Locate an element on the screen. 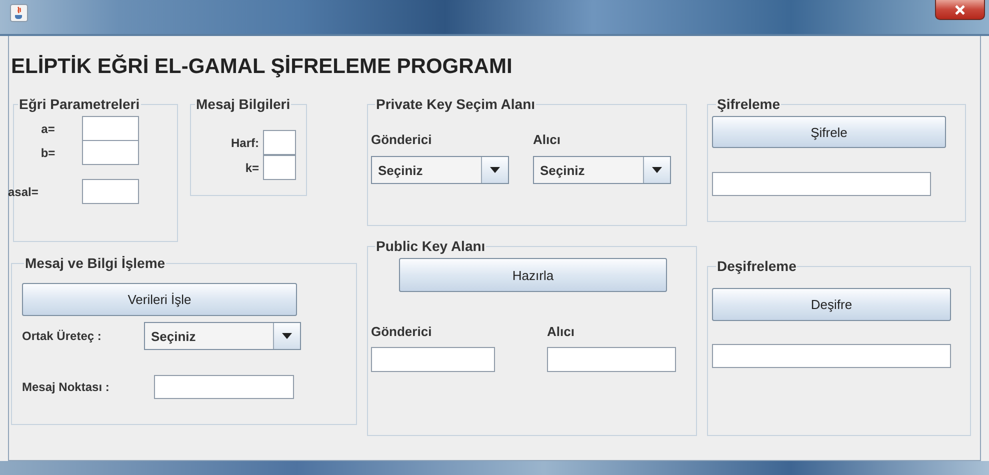 This screenshot has height=475, width=989. program-title: ELİPTİK EĞRİ EL-GAMAL ŞİFRELEME PROGRAMI is located at coordinates (262, 67).